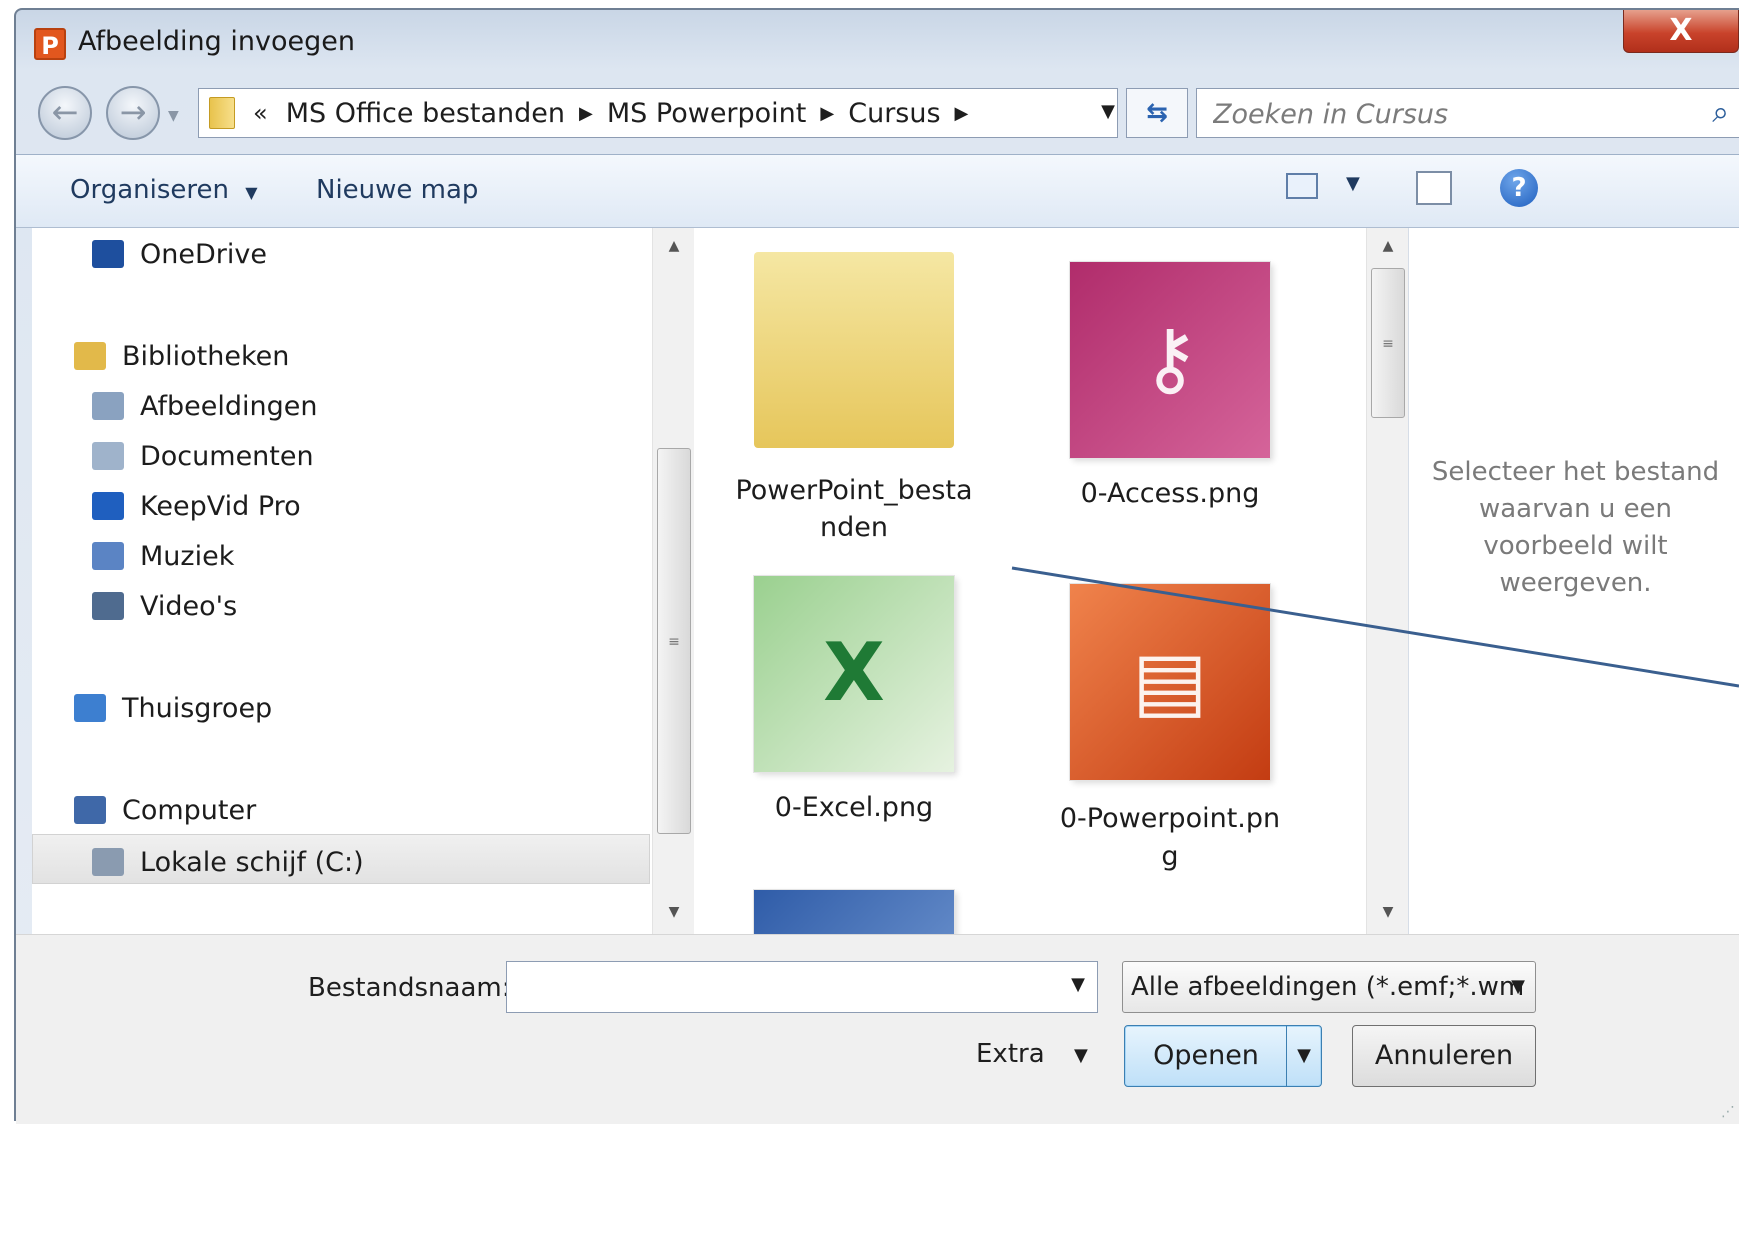  I want to click on filetype-select: Alle afbeeldingen (*.emf;*.wm ▼, so click(1329, 987).